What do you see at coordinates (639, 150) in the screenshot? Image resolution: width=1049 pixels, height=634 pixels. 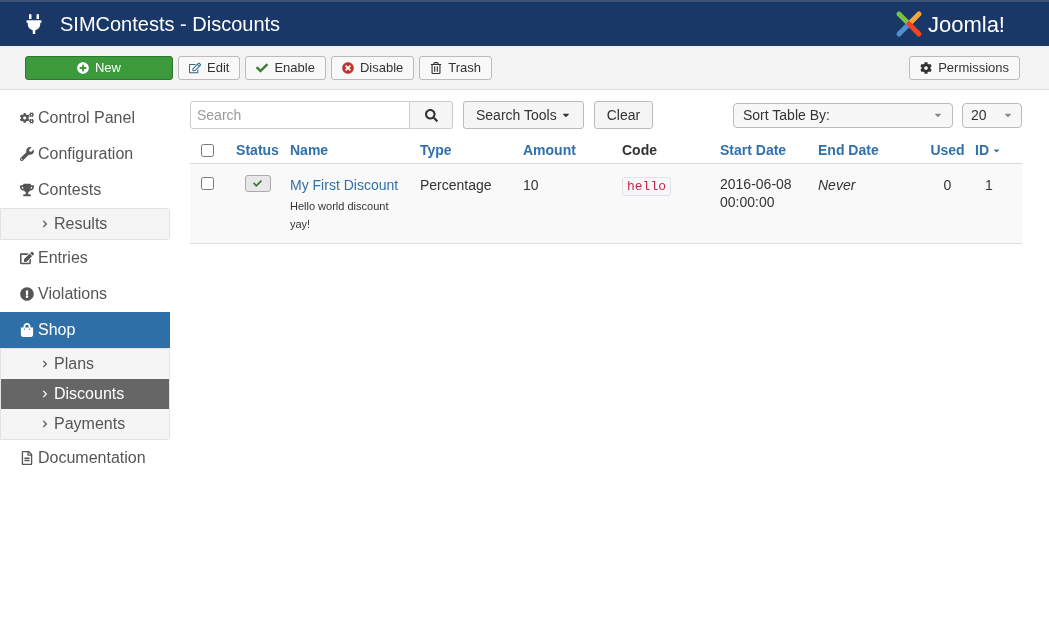 I see `column-header: Code` at bounding box center [639, 150].